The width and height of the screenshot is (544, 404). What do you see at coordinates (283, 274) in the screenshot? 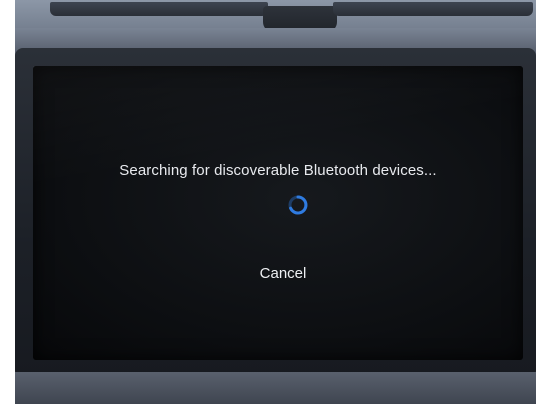
I see `cancel-button: Cancel` at bounding box center [283, 274].